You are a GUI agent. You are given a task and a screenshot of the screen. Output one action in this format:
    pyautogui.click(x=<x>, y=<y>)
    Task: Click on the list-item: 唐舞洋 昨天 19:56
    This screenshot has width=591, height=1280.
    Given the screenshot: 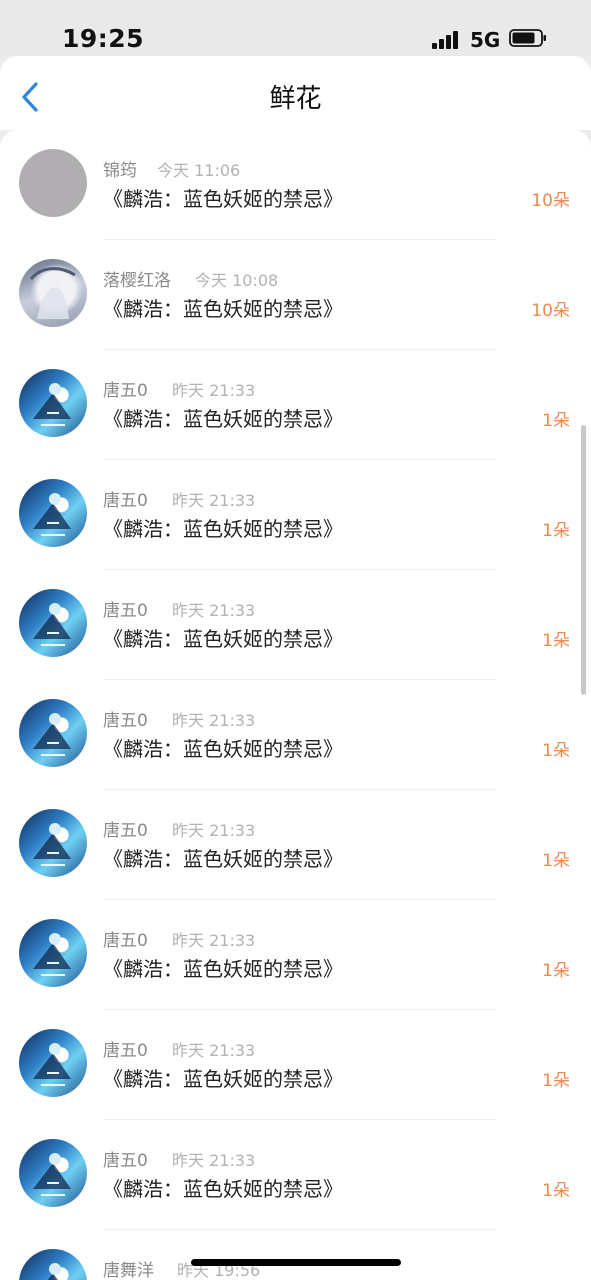 What is the action you would take?
    pyautogui.click(x=295, y=1255)
    